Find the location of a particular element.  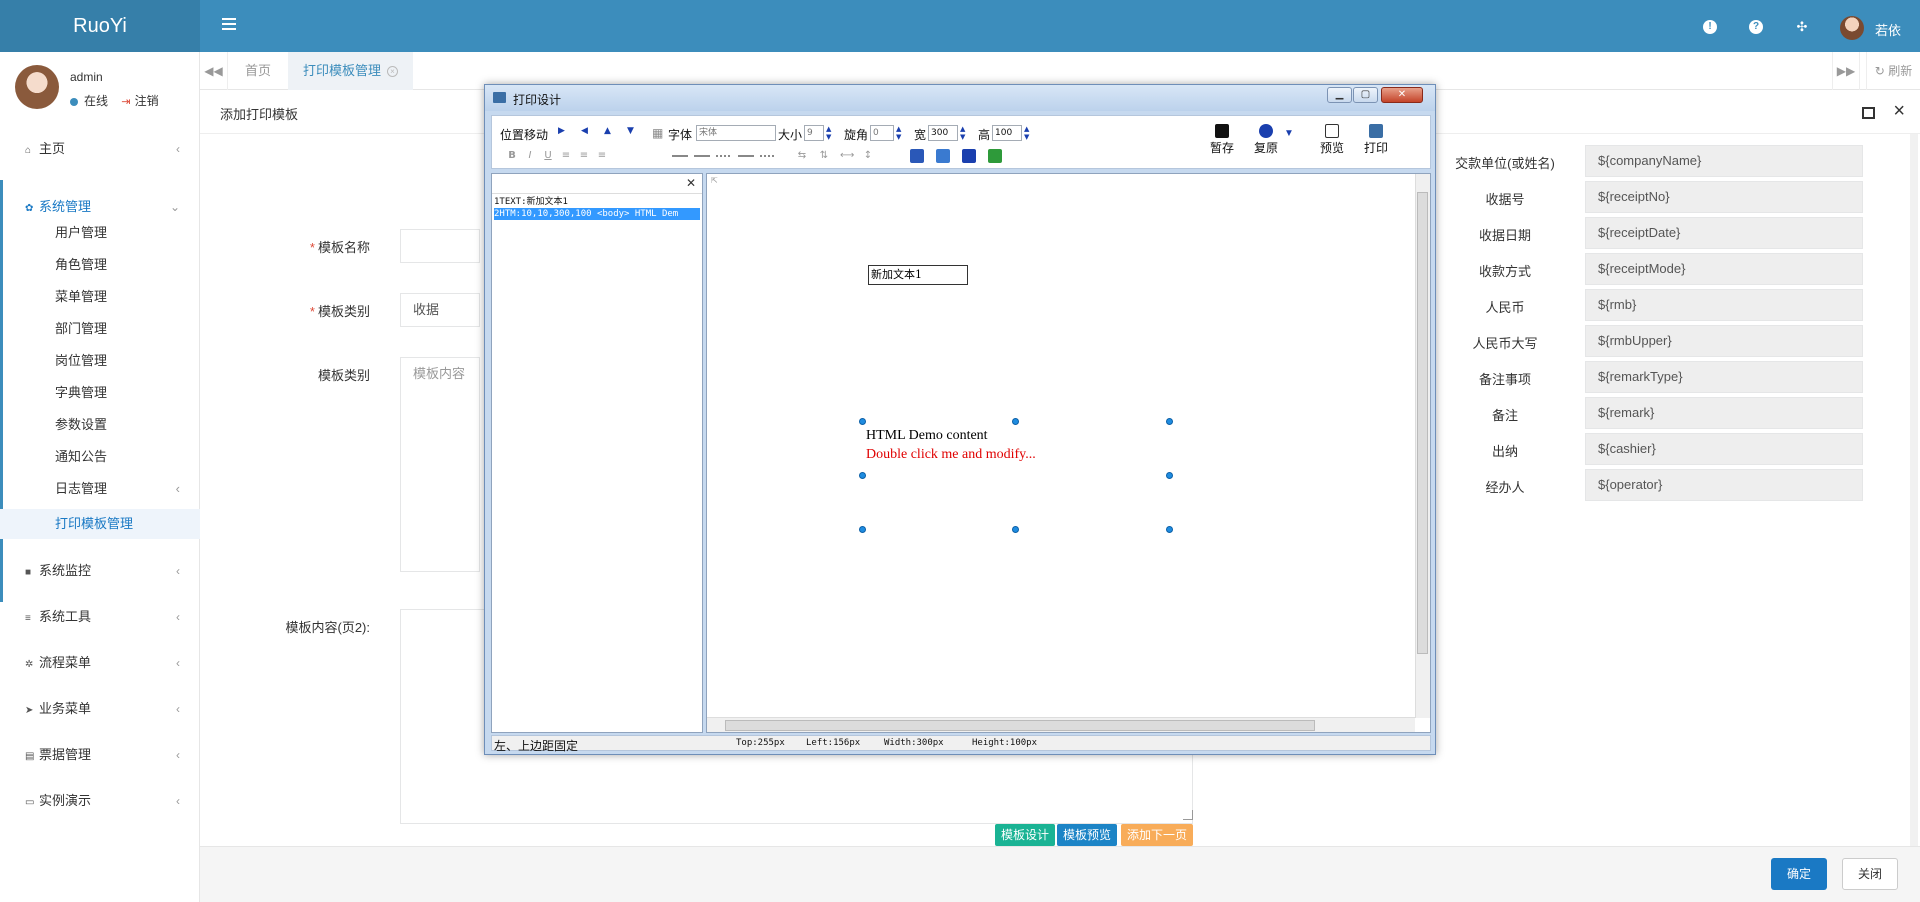

question-icon: ? is located at coordinates (1756, 27).